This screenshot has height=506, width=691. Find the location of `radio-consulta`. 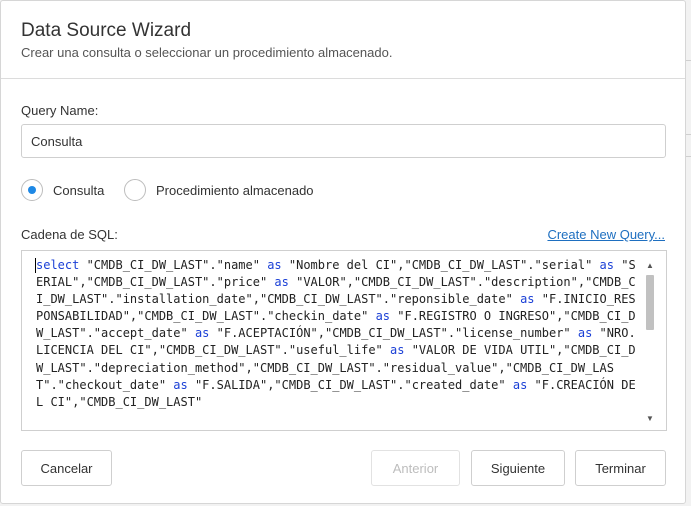

radio-consulta is located at coordinates (32, 190).